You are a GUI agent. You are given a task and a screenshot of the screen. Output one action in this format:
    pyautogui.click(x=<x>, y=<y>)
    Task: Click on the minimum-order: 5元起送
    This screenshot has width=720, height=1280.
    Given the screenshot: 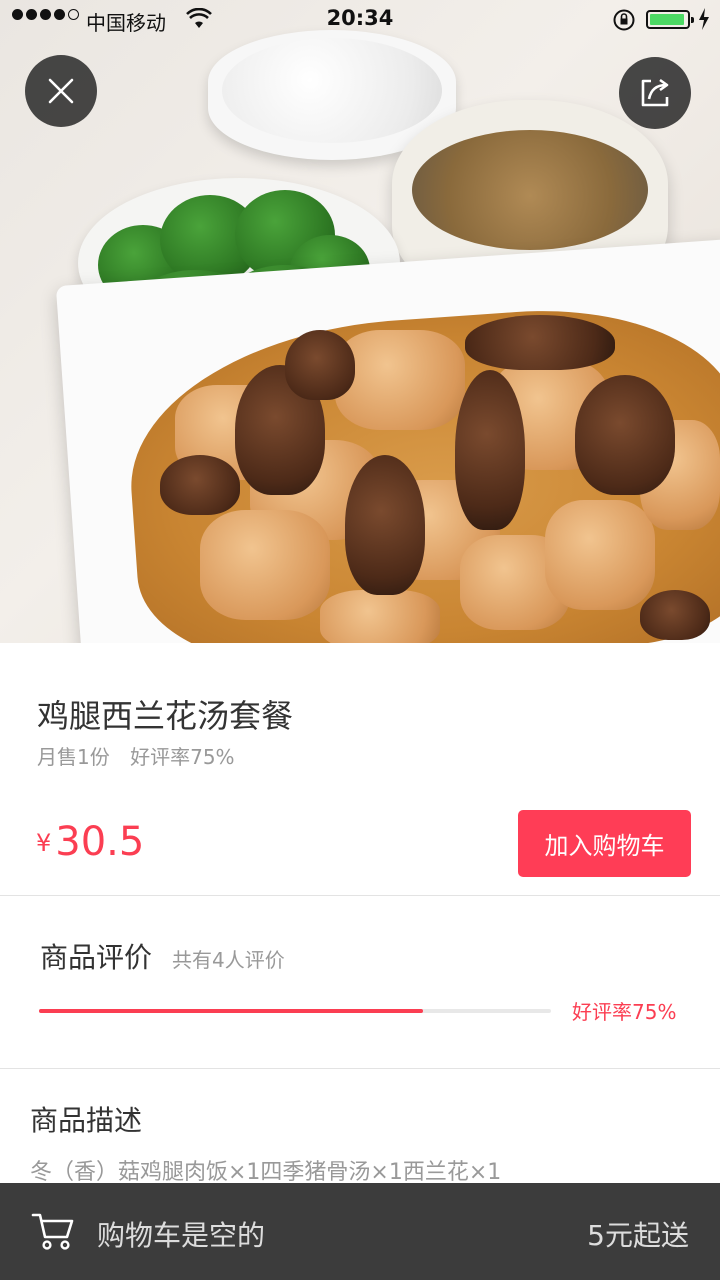 What is the action you would take?
    pyautogui.click(x=638, y=1235)
    